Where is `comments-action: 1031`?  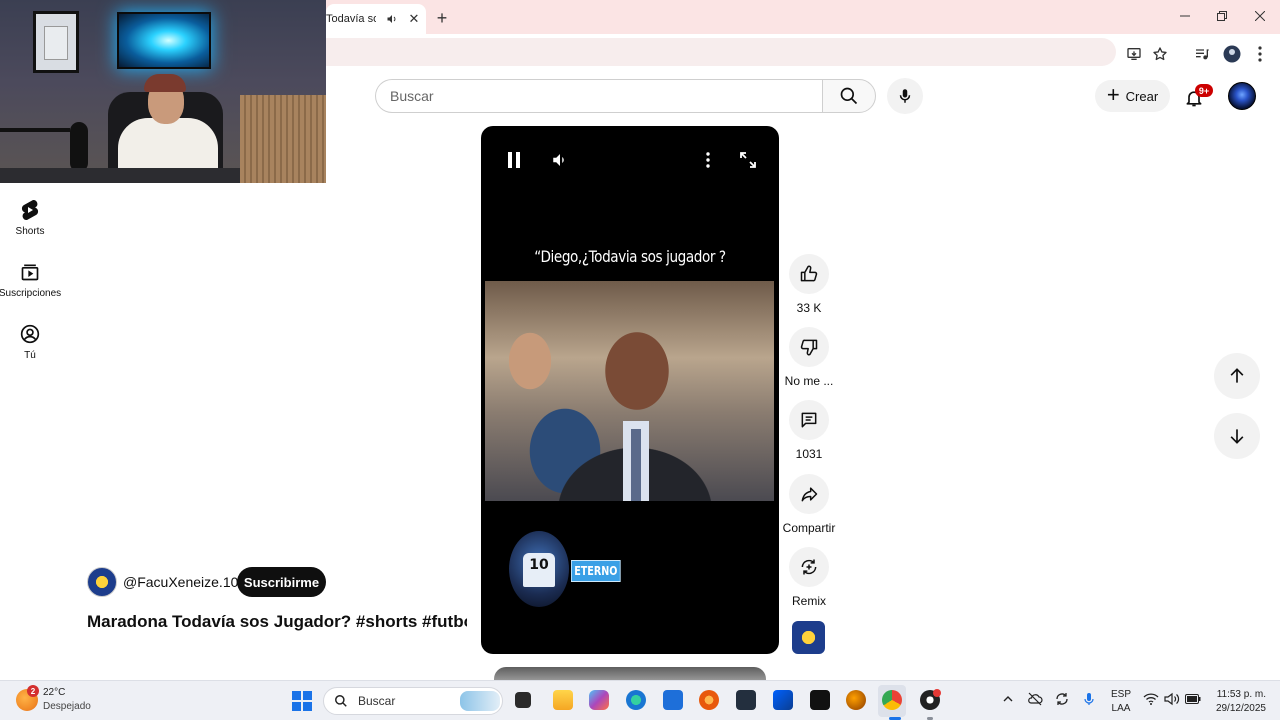 comments-action: 1031 is located at coordinates (809, 430).